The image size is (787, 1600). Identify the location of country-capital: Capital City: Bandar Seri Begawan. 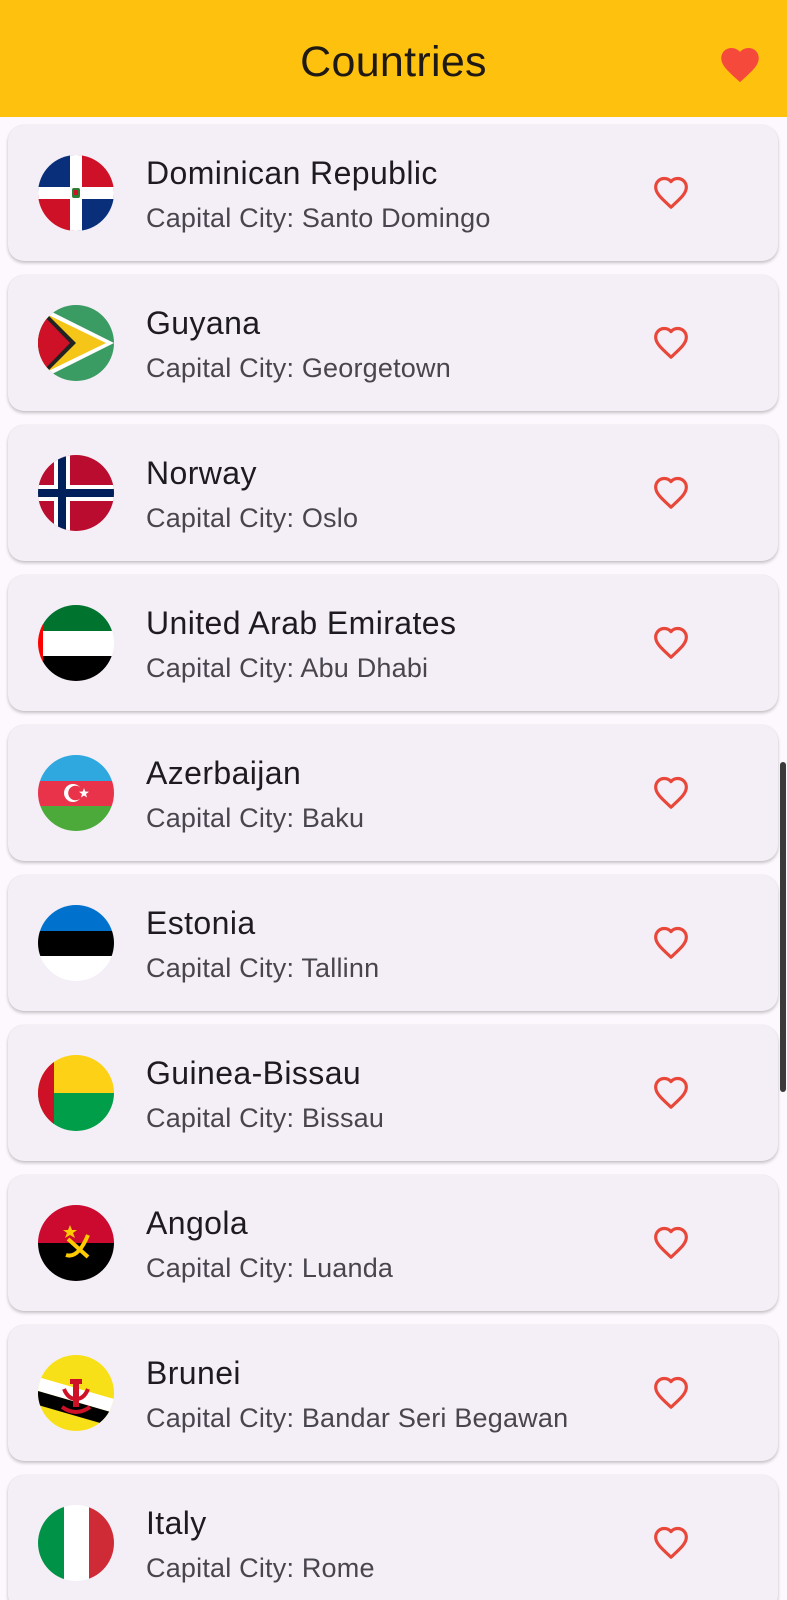
(357, 1418).